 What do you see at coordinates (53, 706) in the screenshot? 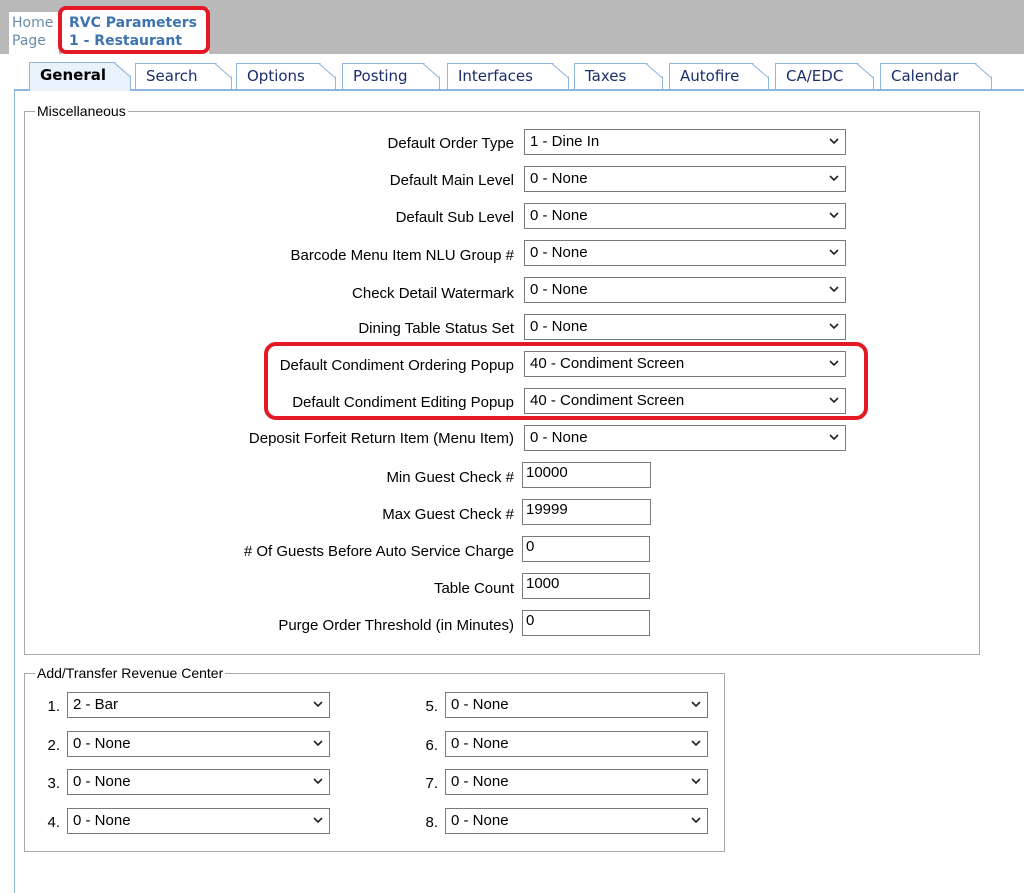
I see `rvc-slot-1-number: 1.` at bounding box center [53, 706].